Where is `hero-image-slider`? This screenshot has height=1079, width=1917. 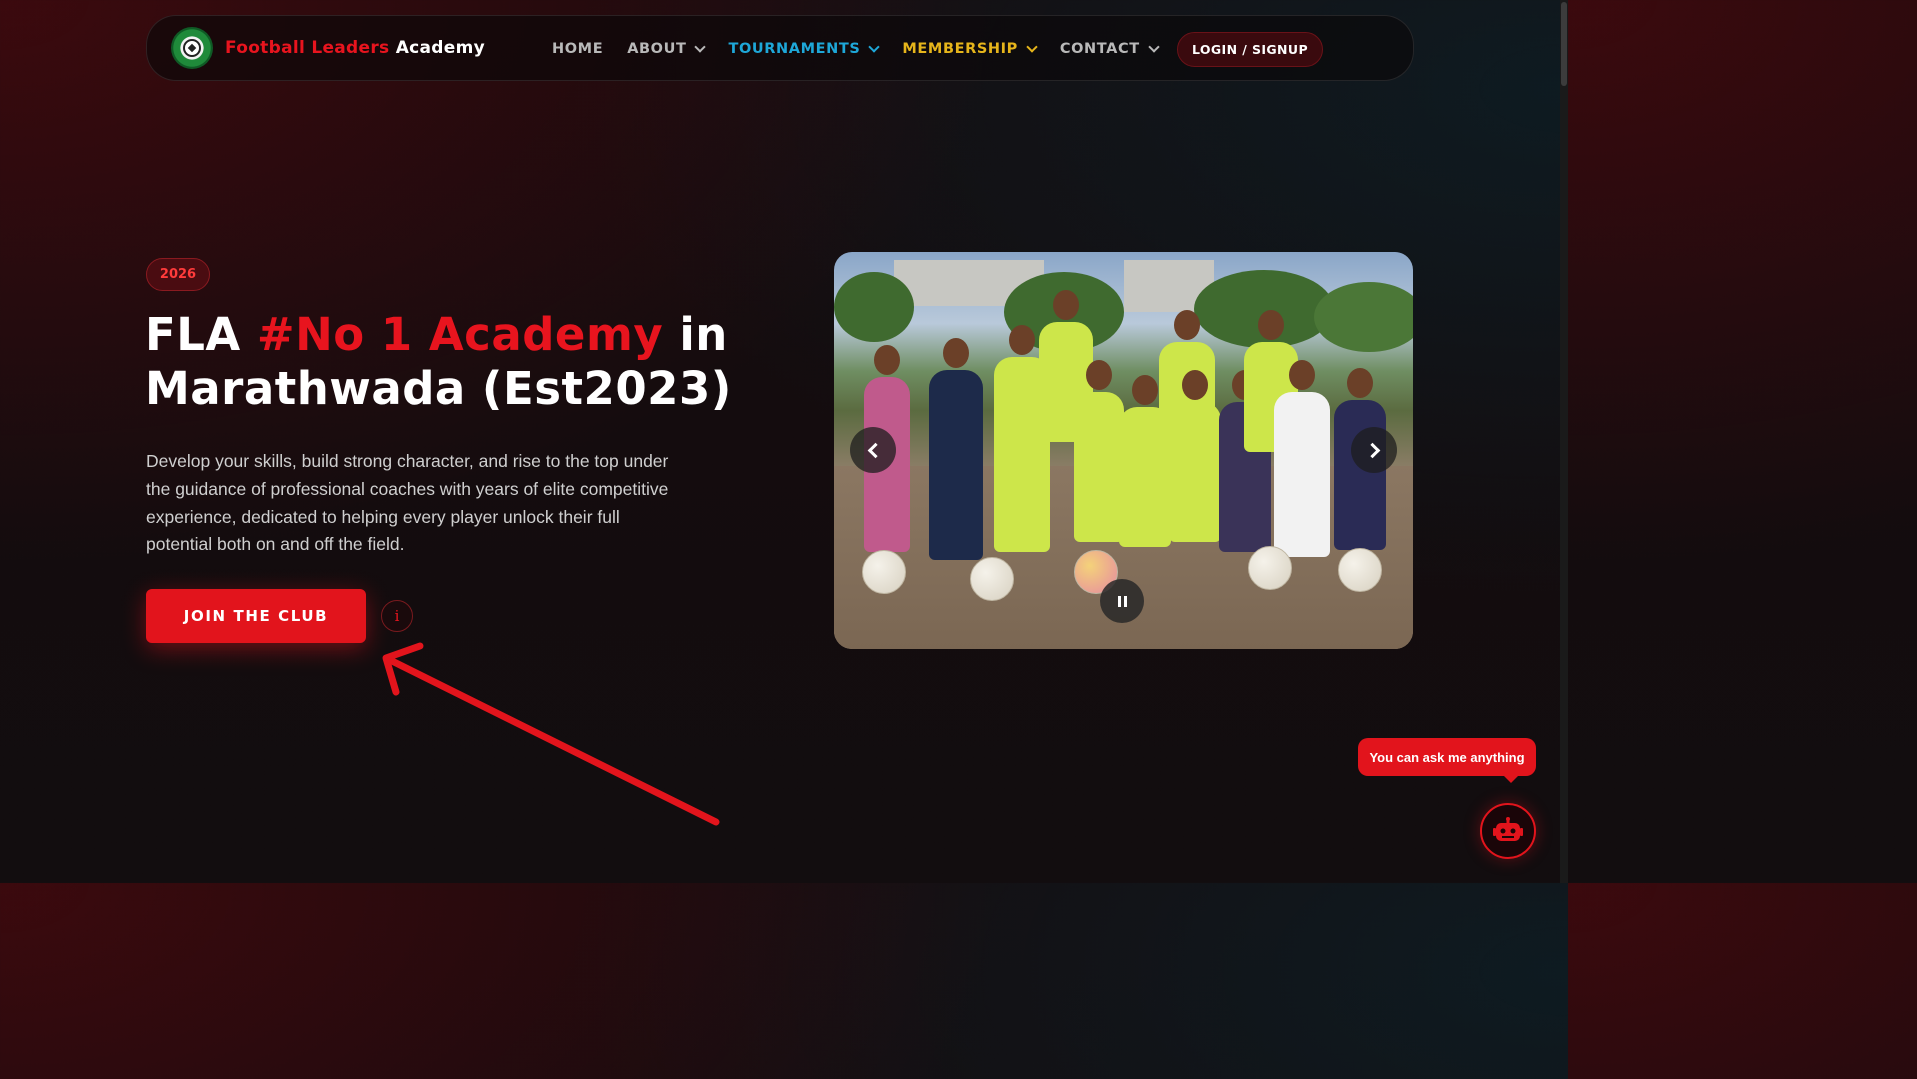 hero-image-slider is located at coordinates (1123, 450).